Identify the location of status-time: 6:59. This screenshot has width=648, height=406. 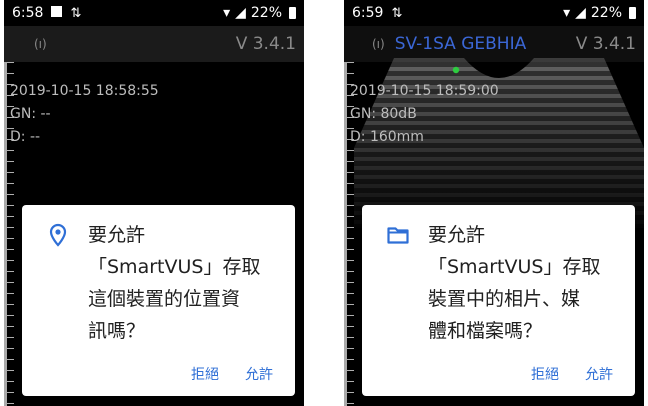
(368, 13).